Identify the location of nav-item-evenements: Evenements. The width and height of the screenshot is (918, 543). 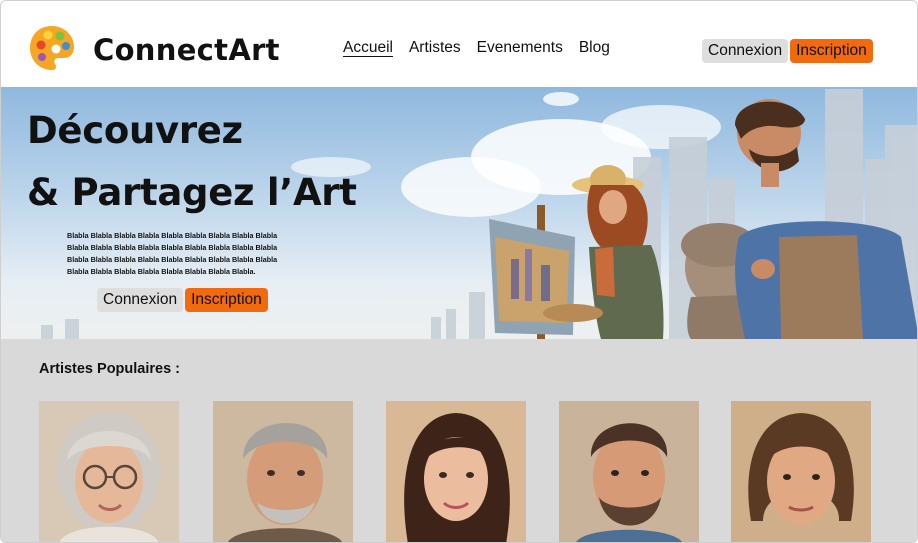
(520, 48).